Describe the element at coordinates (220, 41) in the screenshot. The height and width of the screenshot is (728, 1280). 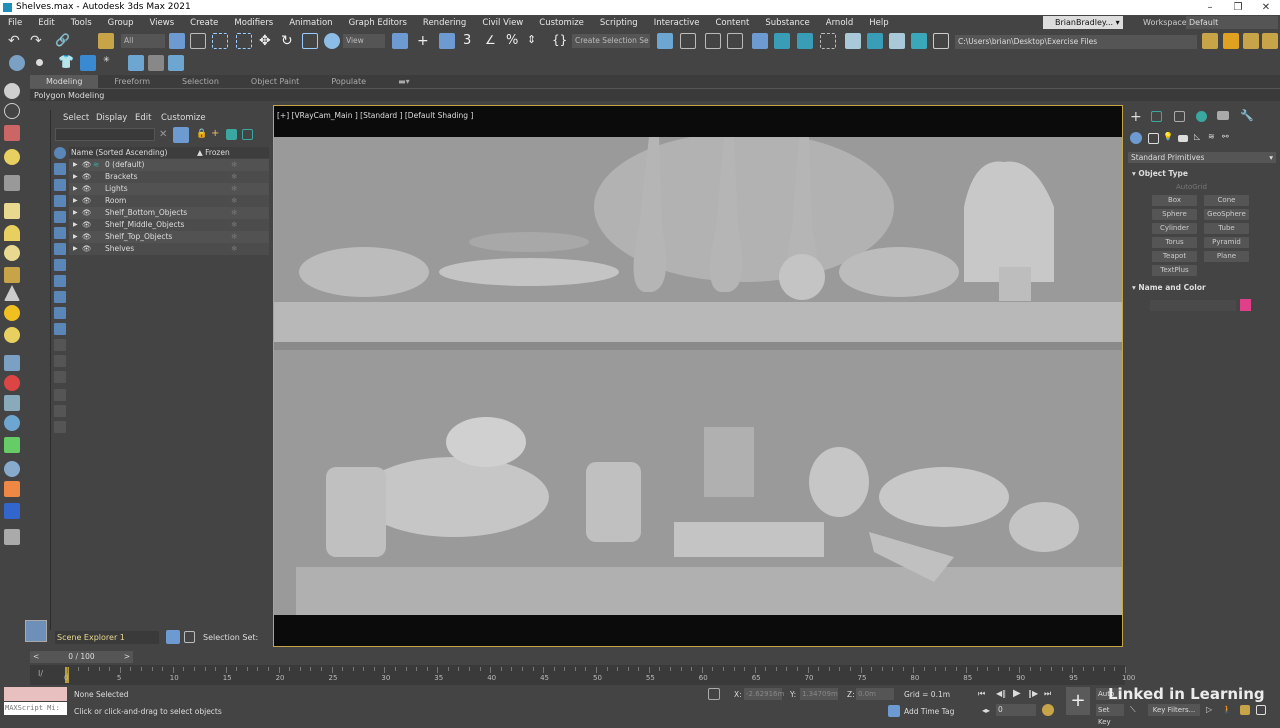
I see `rectangular-selection-icon` at that location.